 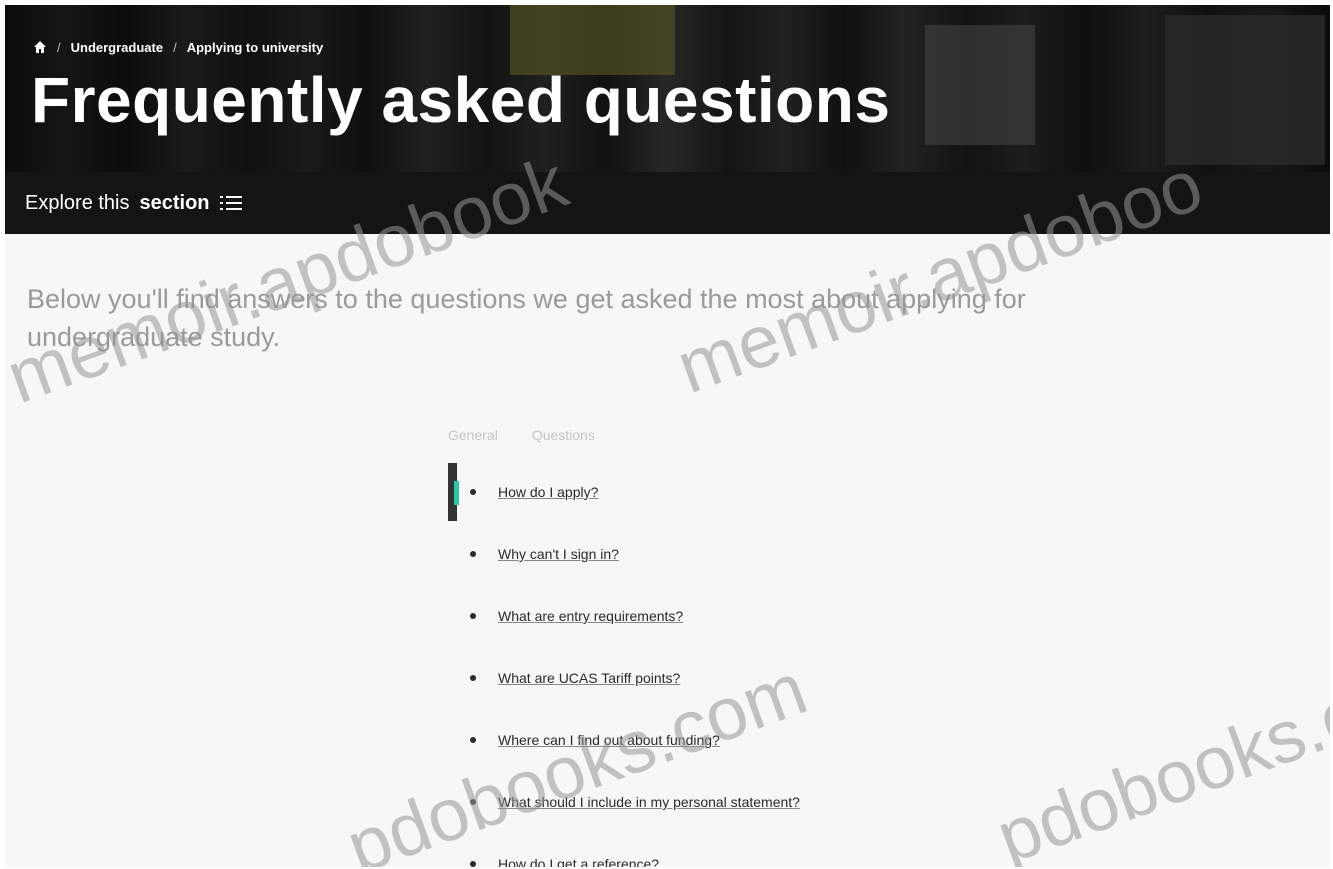 What do you see at coordinates (590, 616) in the screenshot?
I see `faq-question-link: What are entry requirements?` at bounding box center [590, 616].